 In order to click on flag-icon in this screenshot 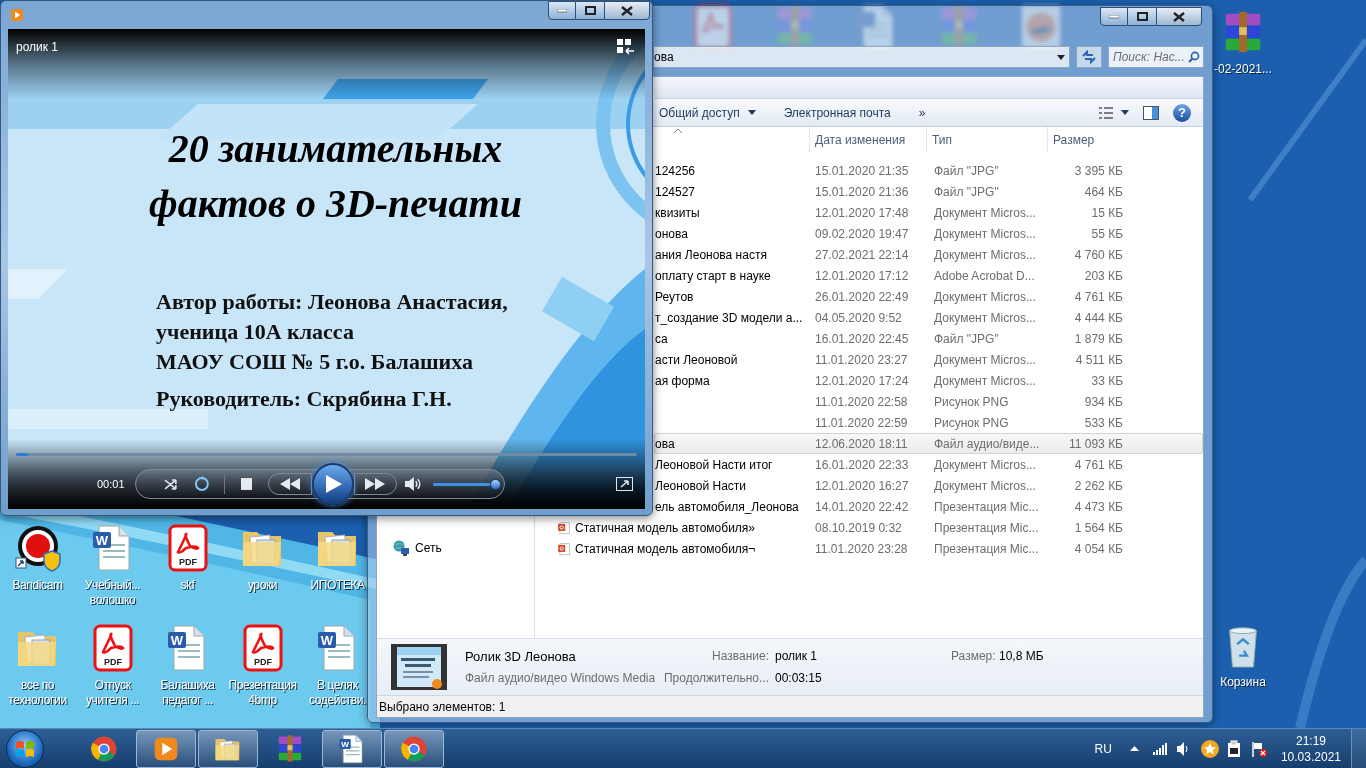, I will do `click(1258, 748)`.